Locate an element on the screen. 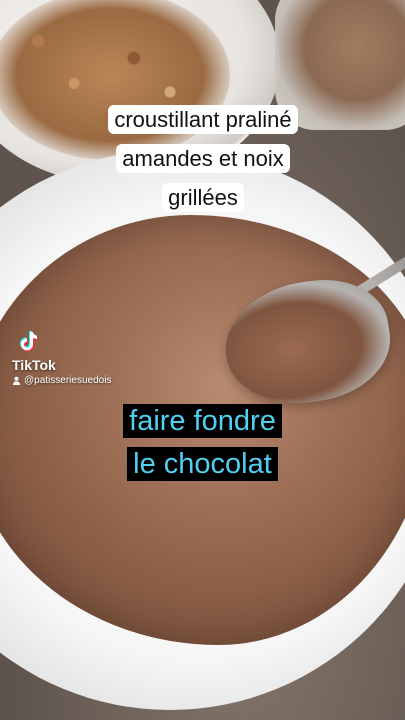 The width and height of the screenshot is (405, 720). caption-overlay: faire fondre le chocolat is located at coordinates (202, 445).